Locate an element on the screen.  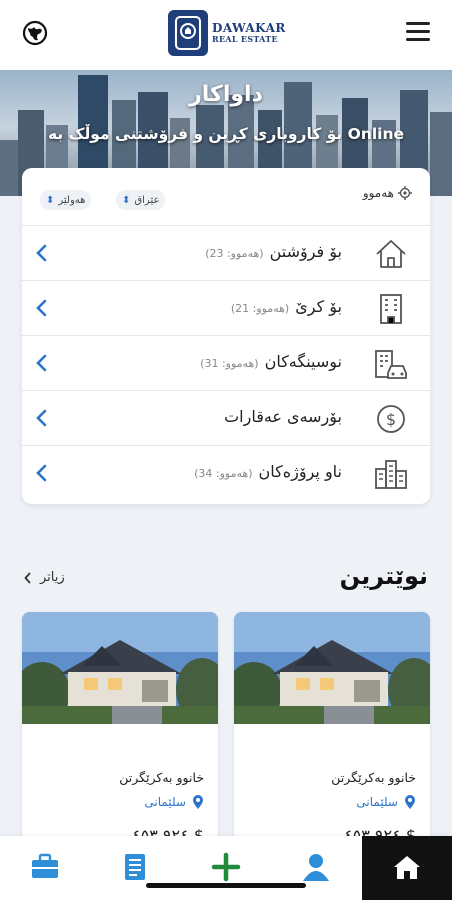
location-all-label: هەموو is located at coordinates (378, 193).